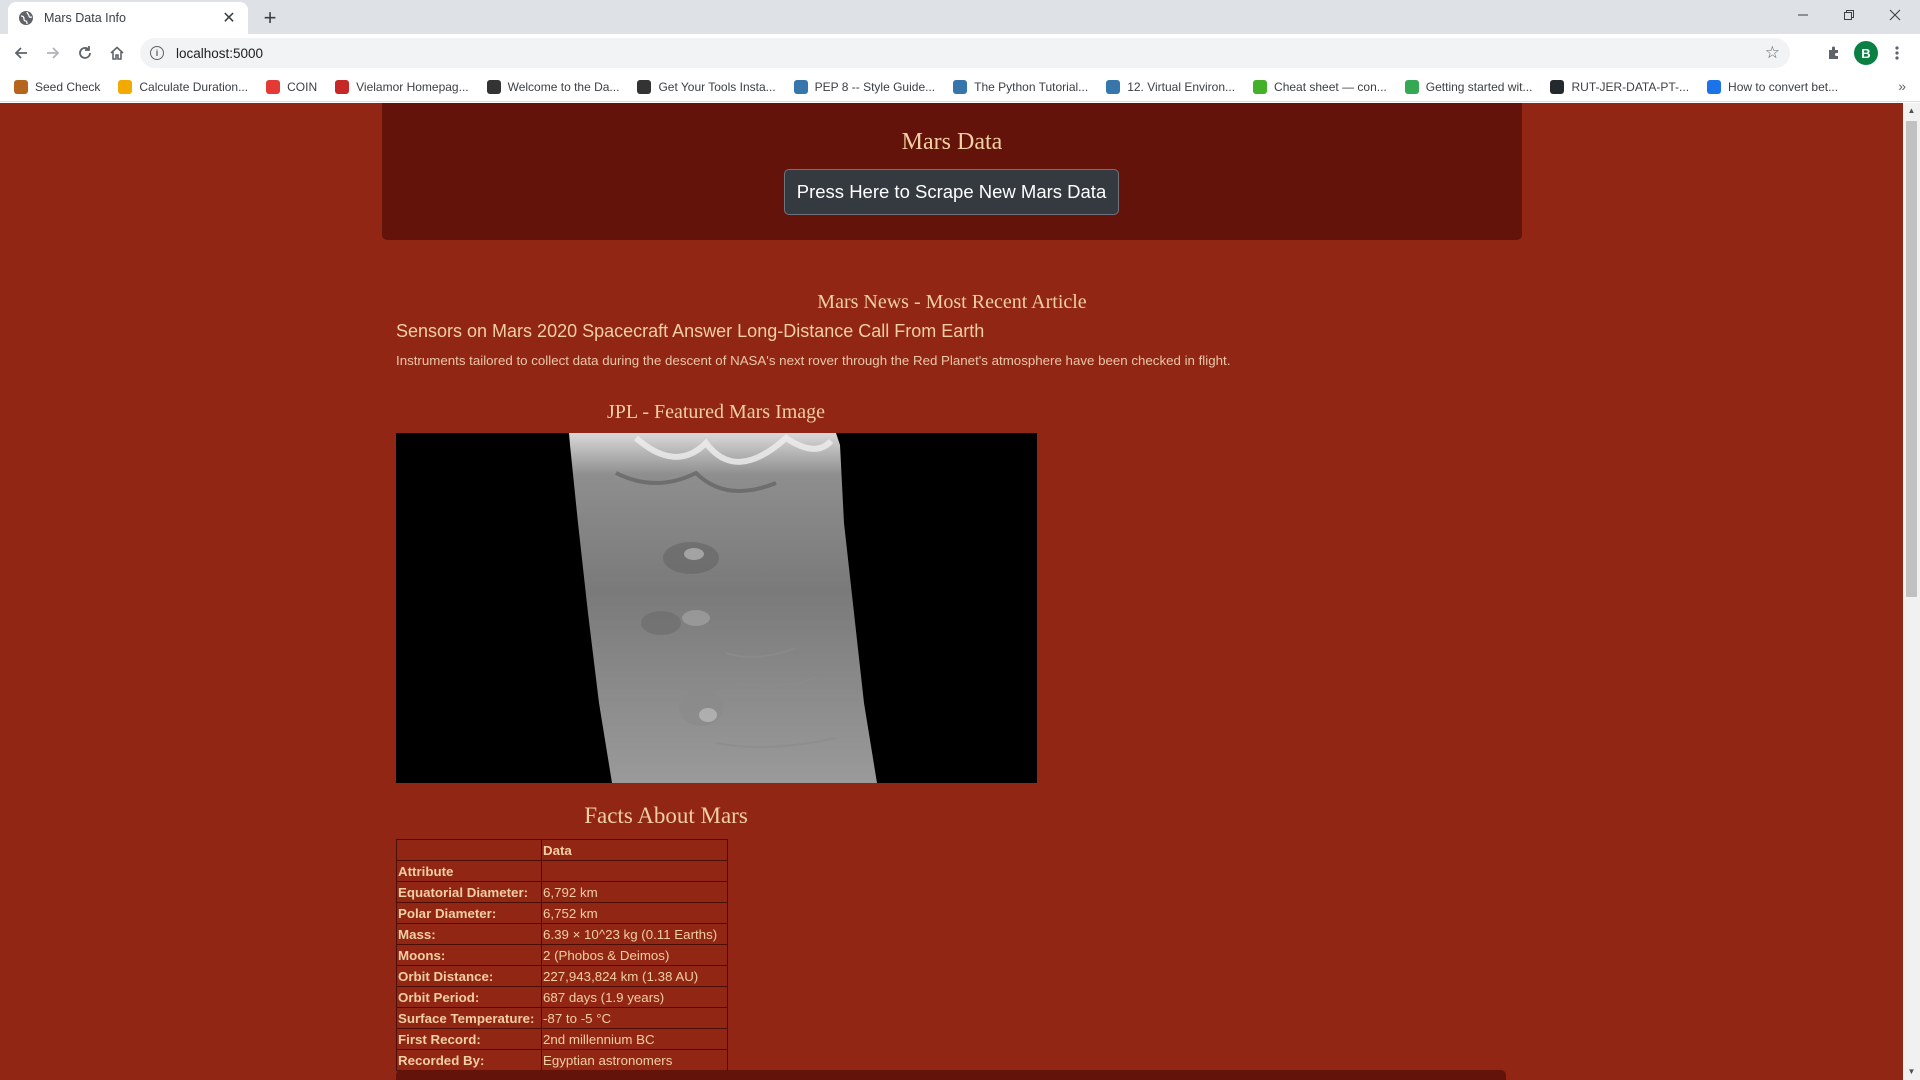 The height and width of the screenshot is (1080, 1920). I want to click on more-bookmarks-icon: », so click(1902, 86).